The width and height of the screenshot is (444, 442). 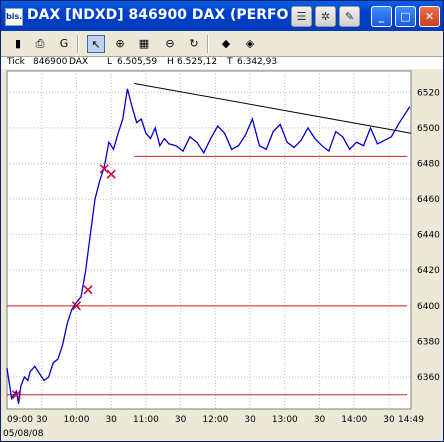 What do you see at coordinates (50, 62) in the screenshot?
I see `quote-wkn: 846900` at bounding box center [50, 62].